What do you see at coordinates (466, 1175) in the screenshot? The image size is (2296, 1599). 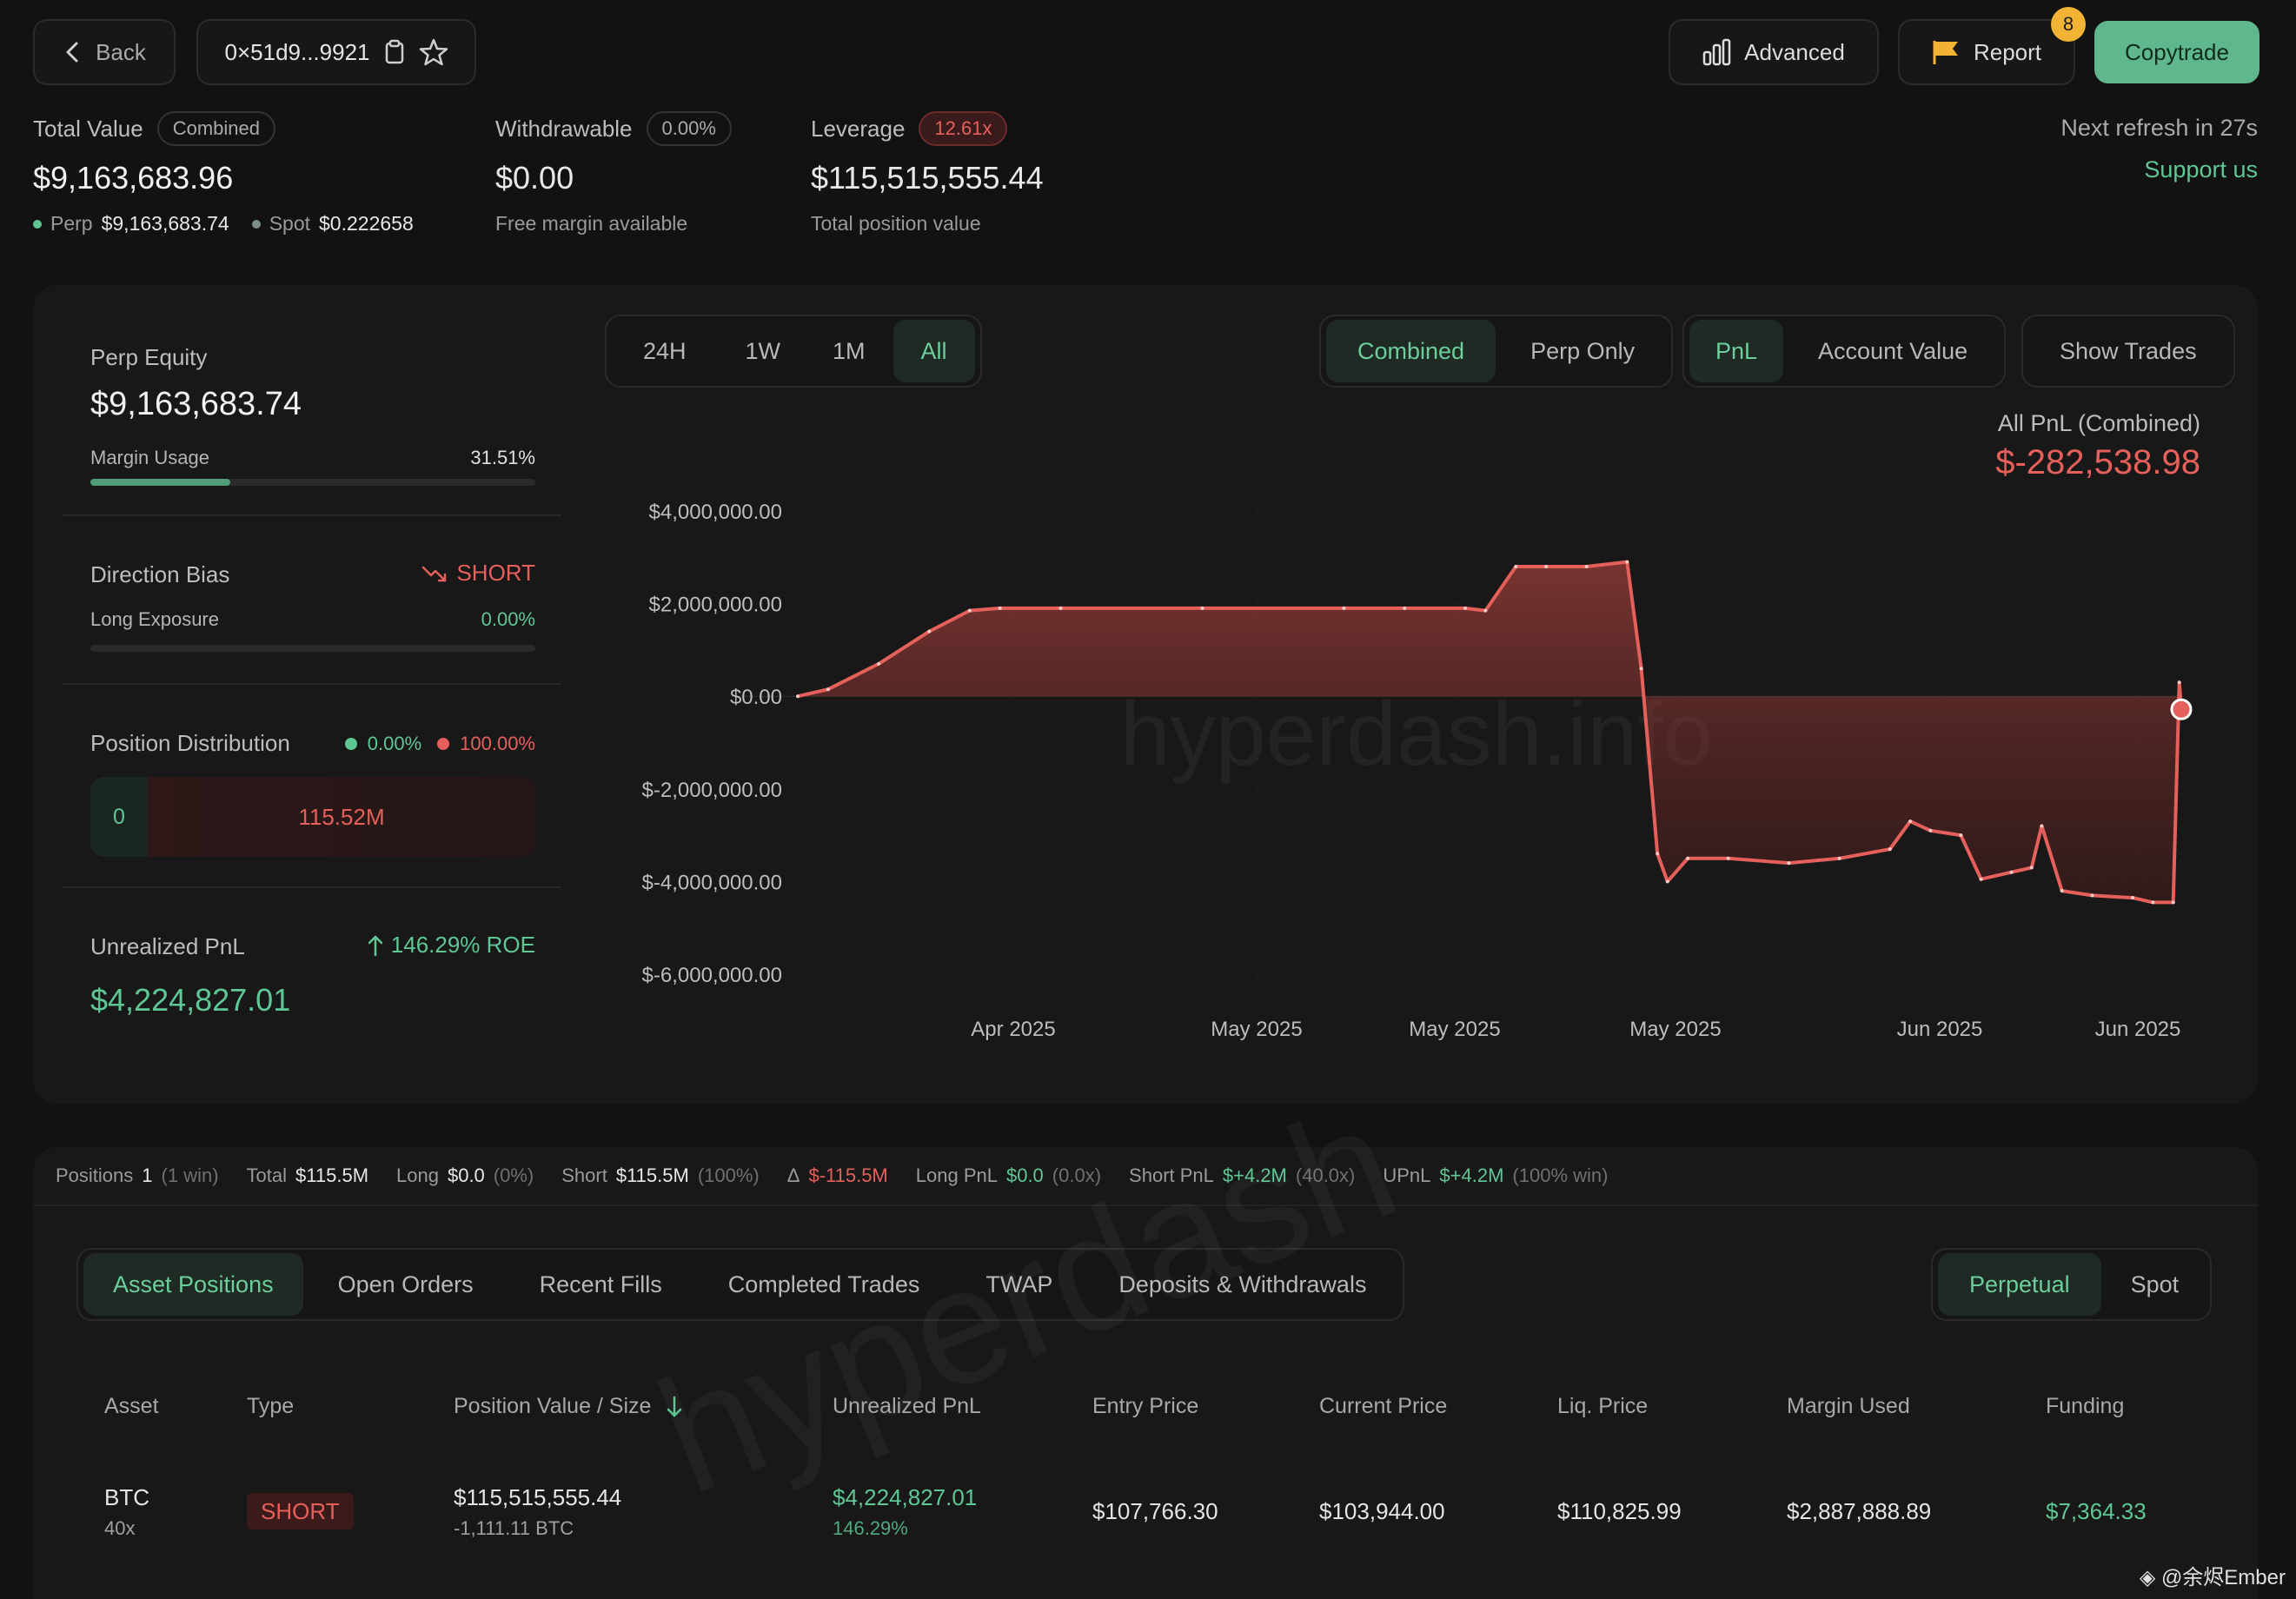 I see `stat-long-value: $0.0` at bounding box center [466, 1175].